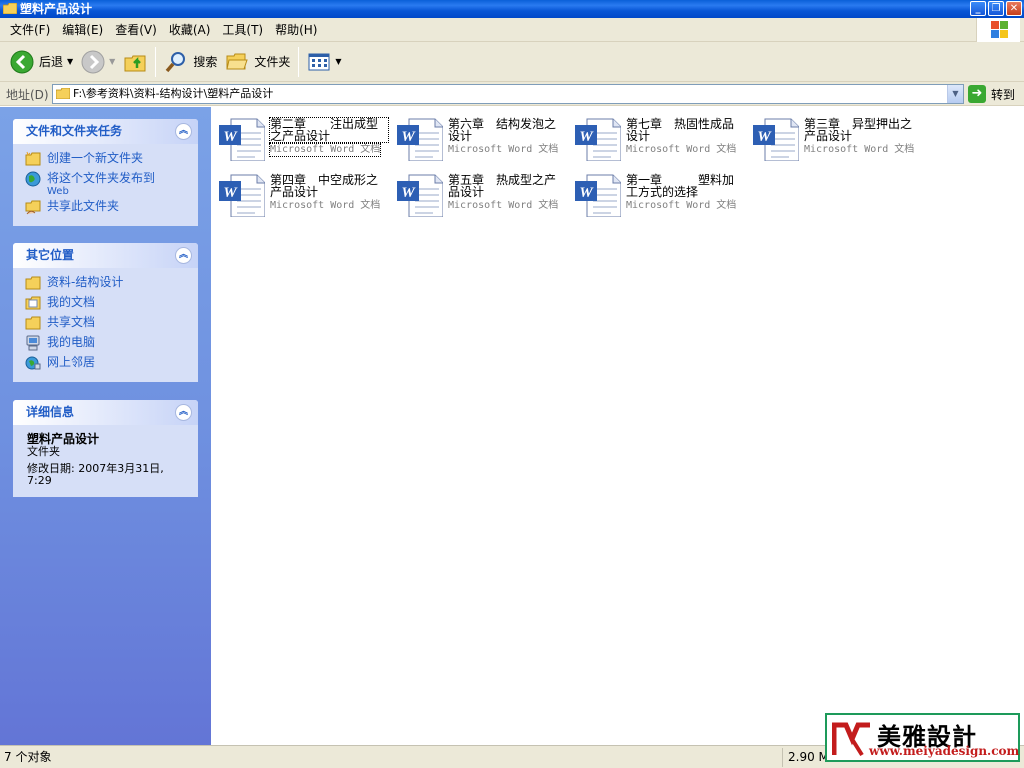 The image size is (1024, 768). Describe the element at coordinates (56, 9) in the screenshot. I see `window-title: 塑料产品设计` at that location.